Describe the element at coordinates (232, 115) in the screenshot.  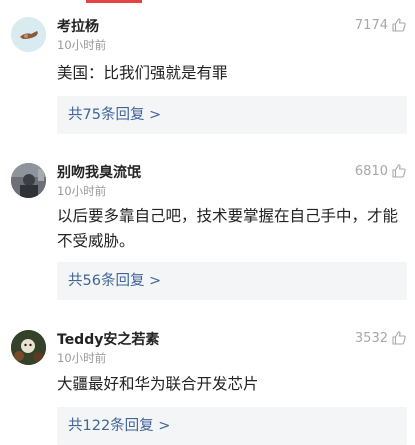
I see `replies-panel: 共75条回复 >` at that location.